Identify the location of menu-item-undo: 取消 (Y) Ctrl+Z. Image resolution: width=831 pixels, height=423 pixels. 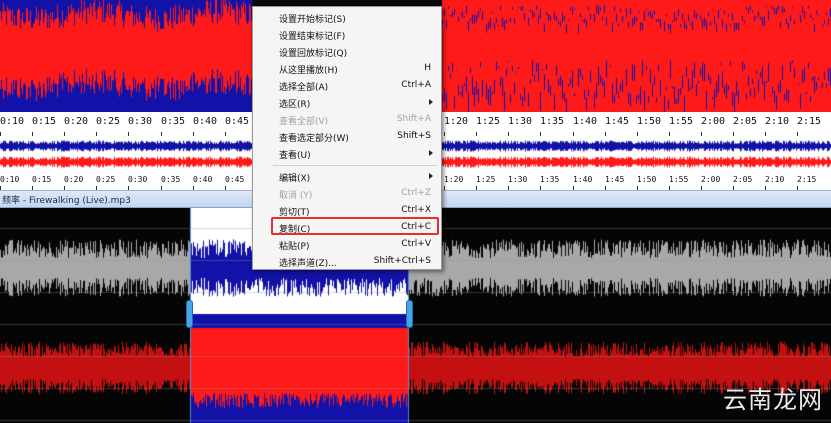
(355, 194).